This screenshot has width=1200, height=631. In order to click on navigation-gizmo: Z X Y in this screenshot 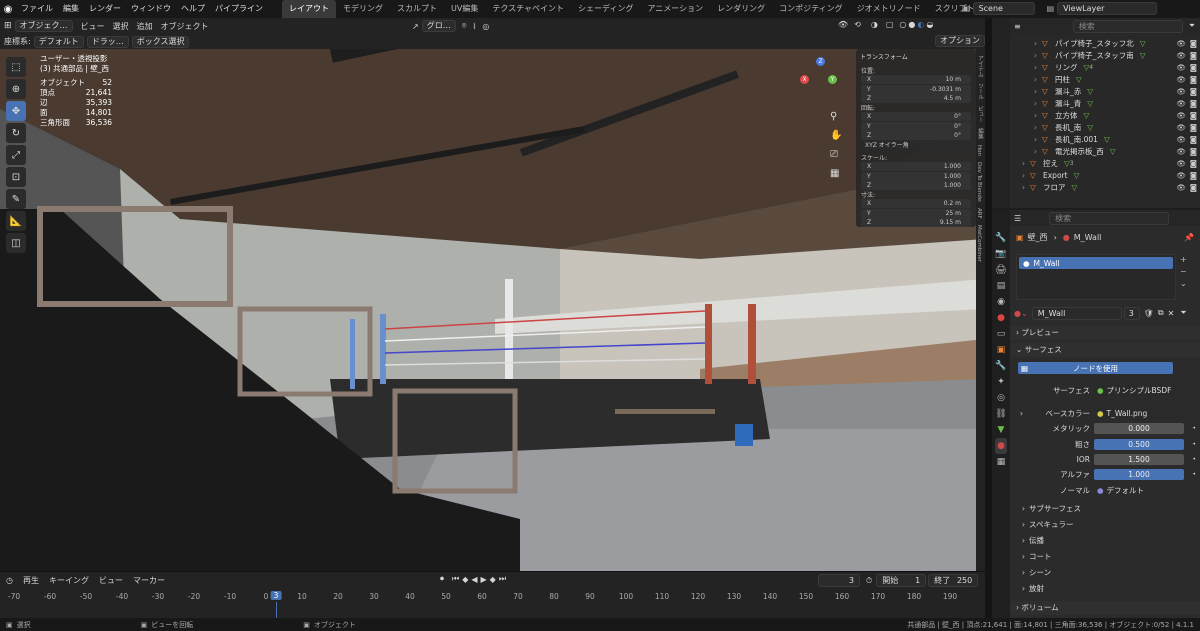, I will do `click(822, 79)`.